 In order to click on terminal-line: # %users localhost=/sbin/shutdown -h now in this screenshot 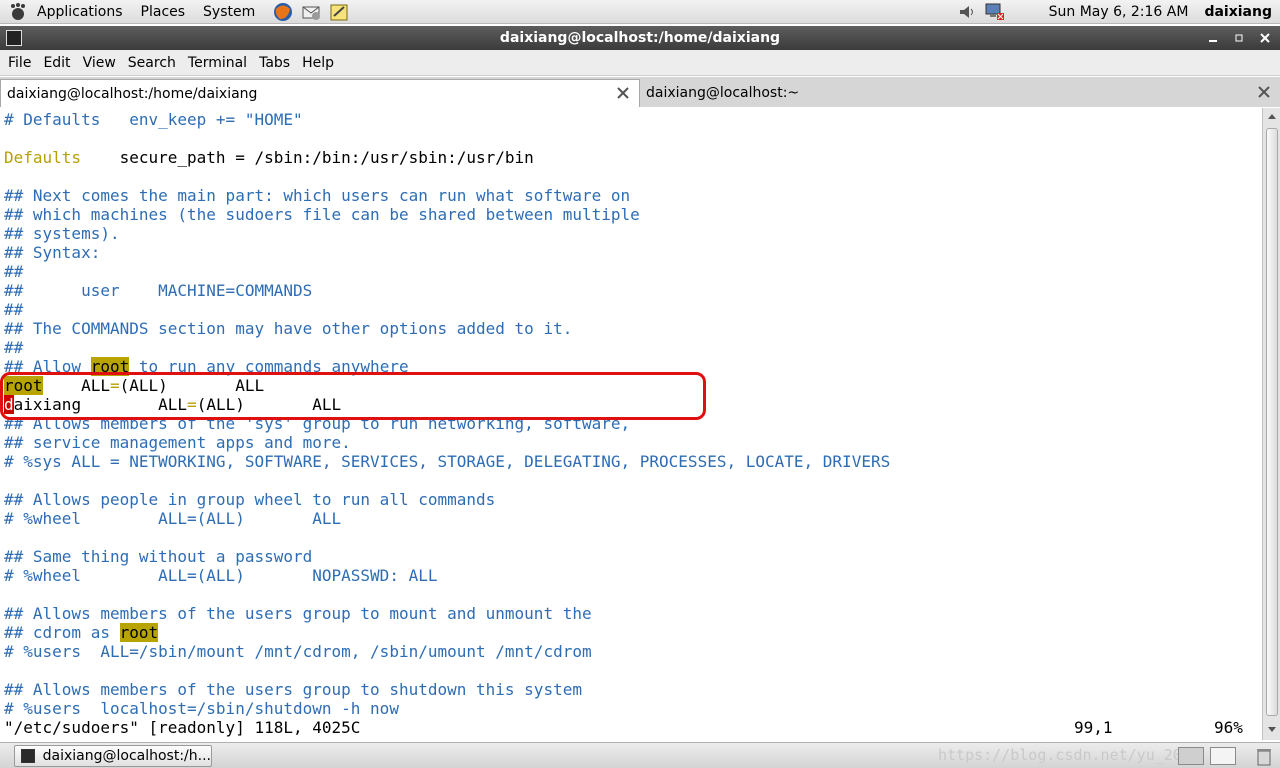, I will do `click(447, 708)`.